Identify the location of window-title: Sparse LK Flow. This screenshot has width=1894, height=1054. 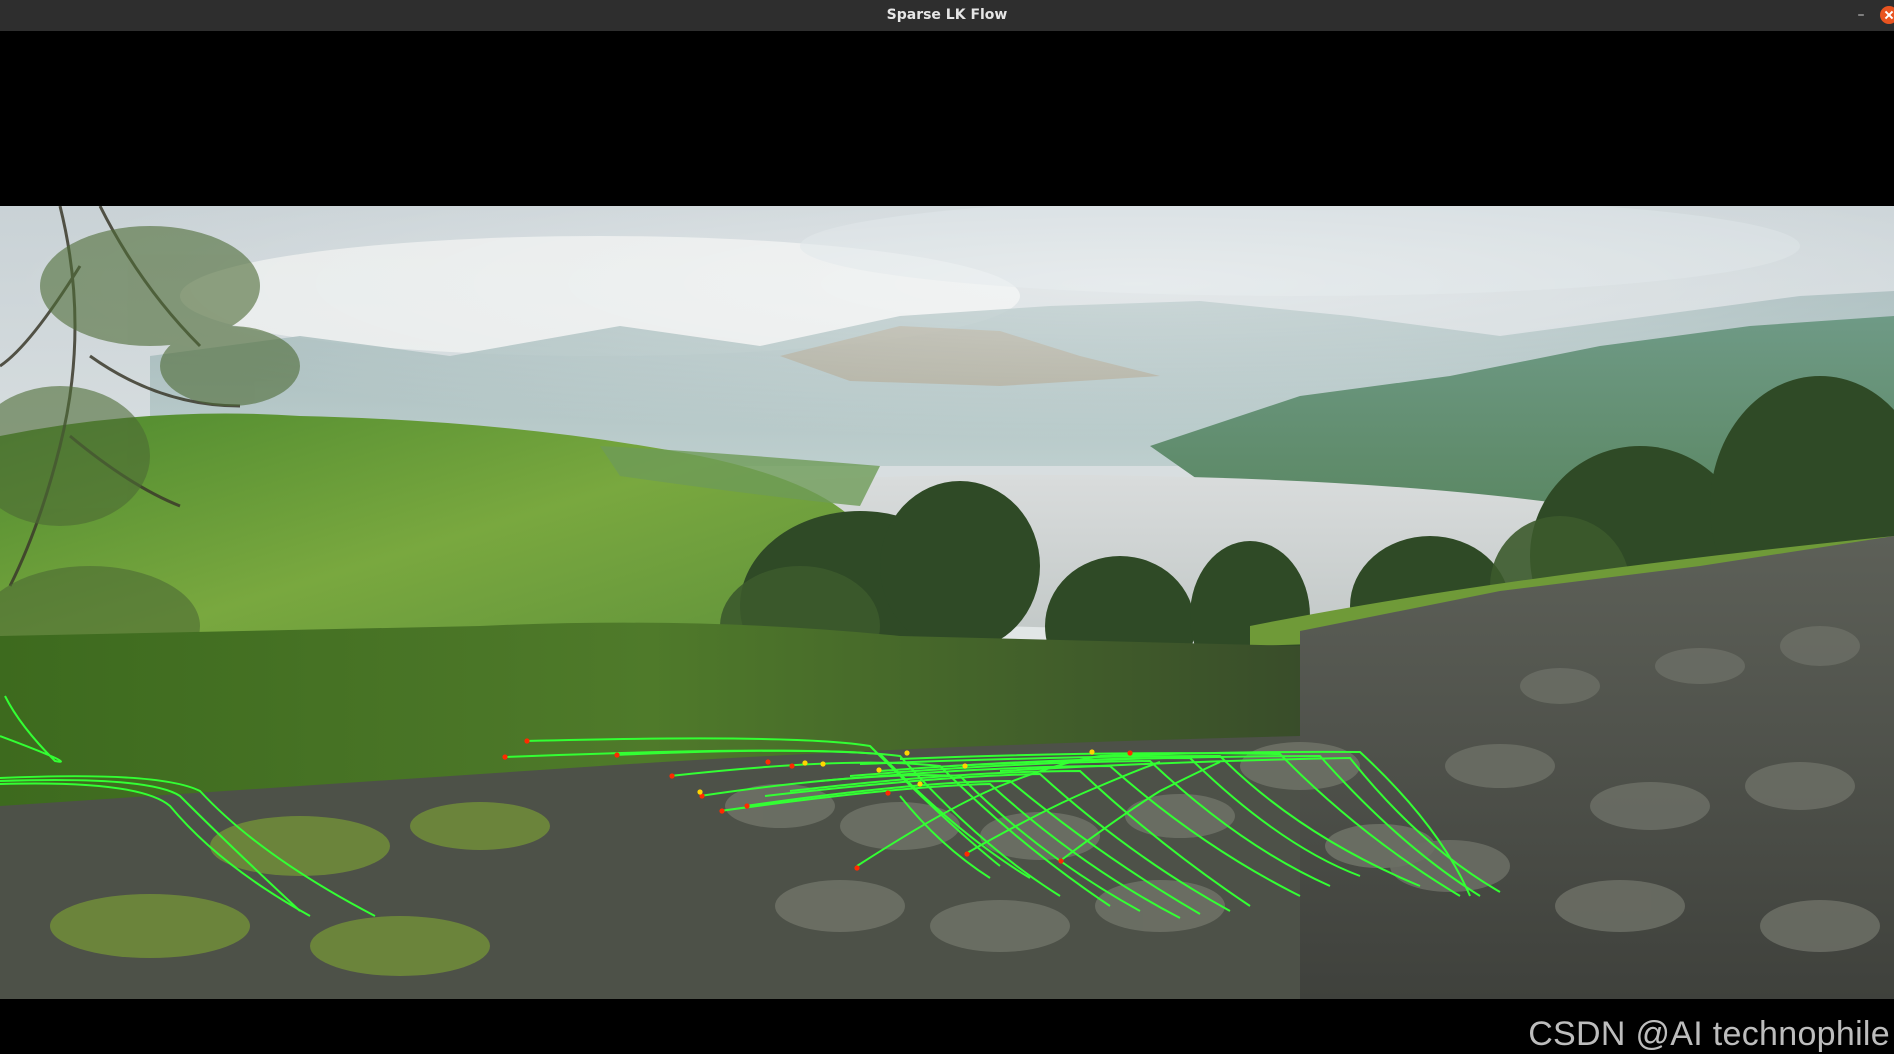
(947, 15).